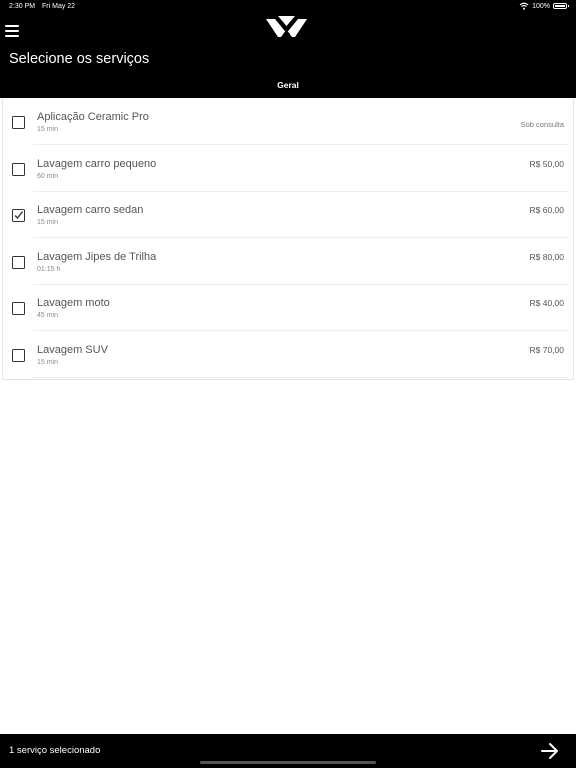  What do you see at coordinates (288, 355) in the screenshot?
I see `service-row: Lavagem SUV 15 min R$ 70,00` at bounding box center [288, 355].